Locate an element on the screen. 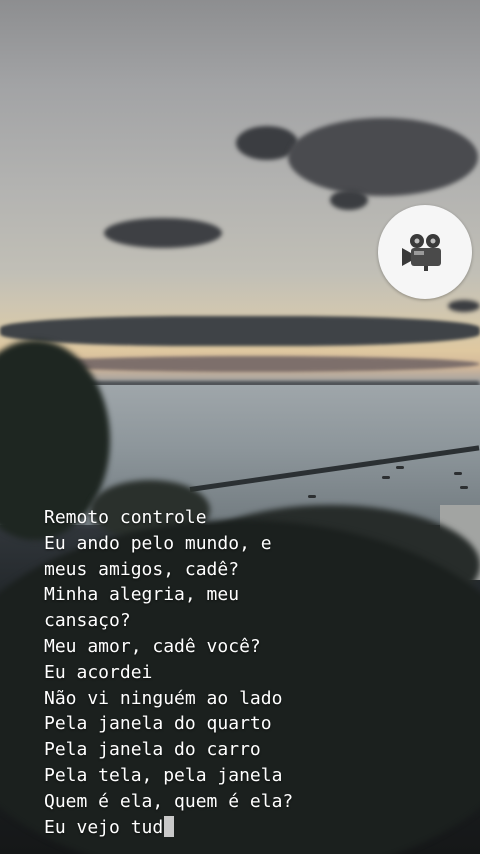 The height and width of the screenshot is (854, 480). lyric-line: Meu amor, cadê você? is located at coordinates (152, 646).